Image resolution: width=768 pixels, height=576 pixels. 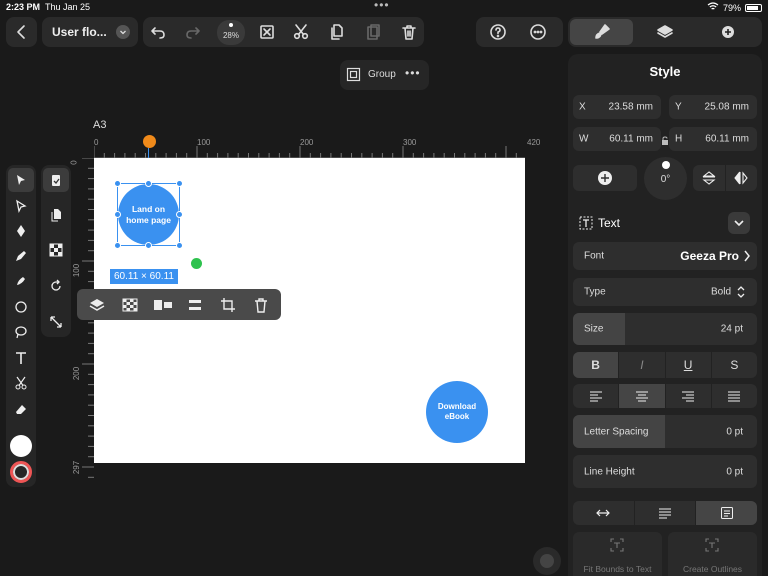 What do you see at coordinates (713, 139) in the screenshot?
I see `height-field: H 60.11 mm` at bounding box center [713, 139].